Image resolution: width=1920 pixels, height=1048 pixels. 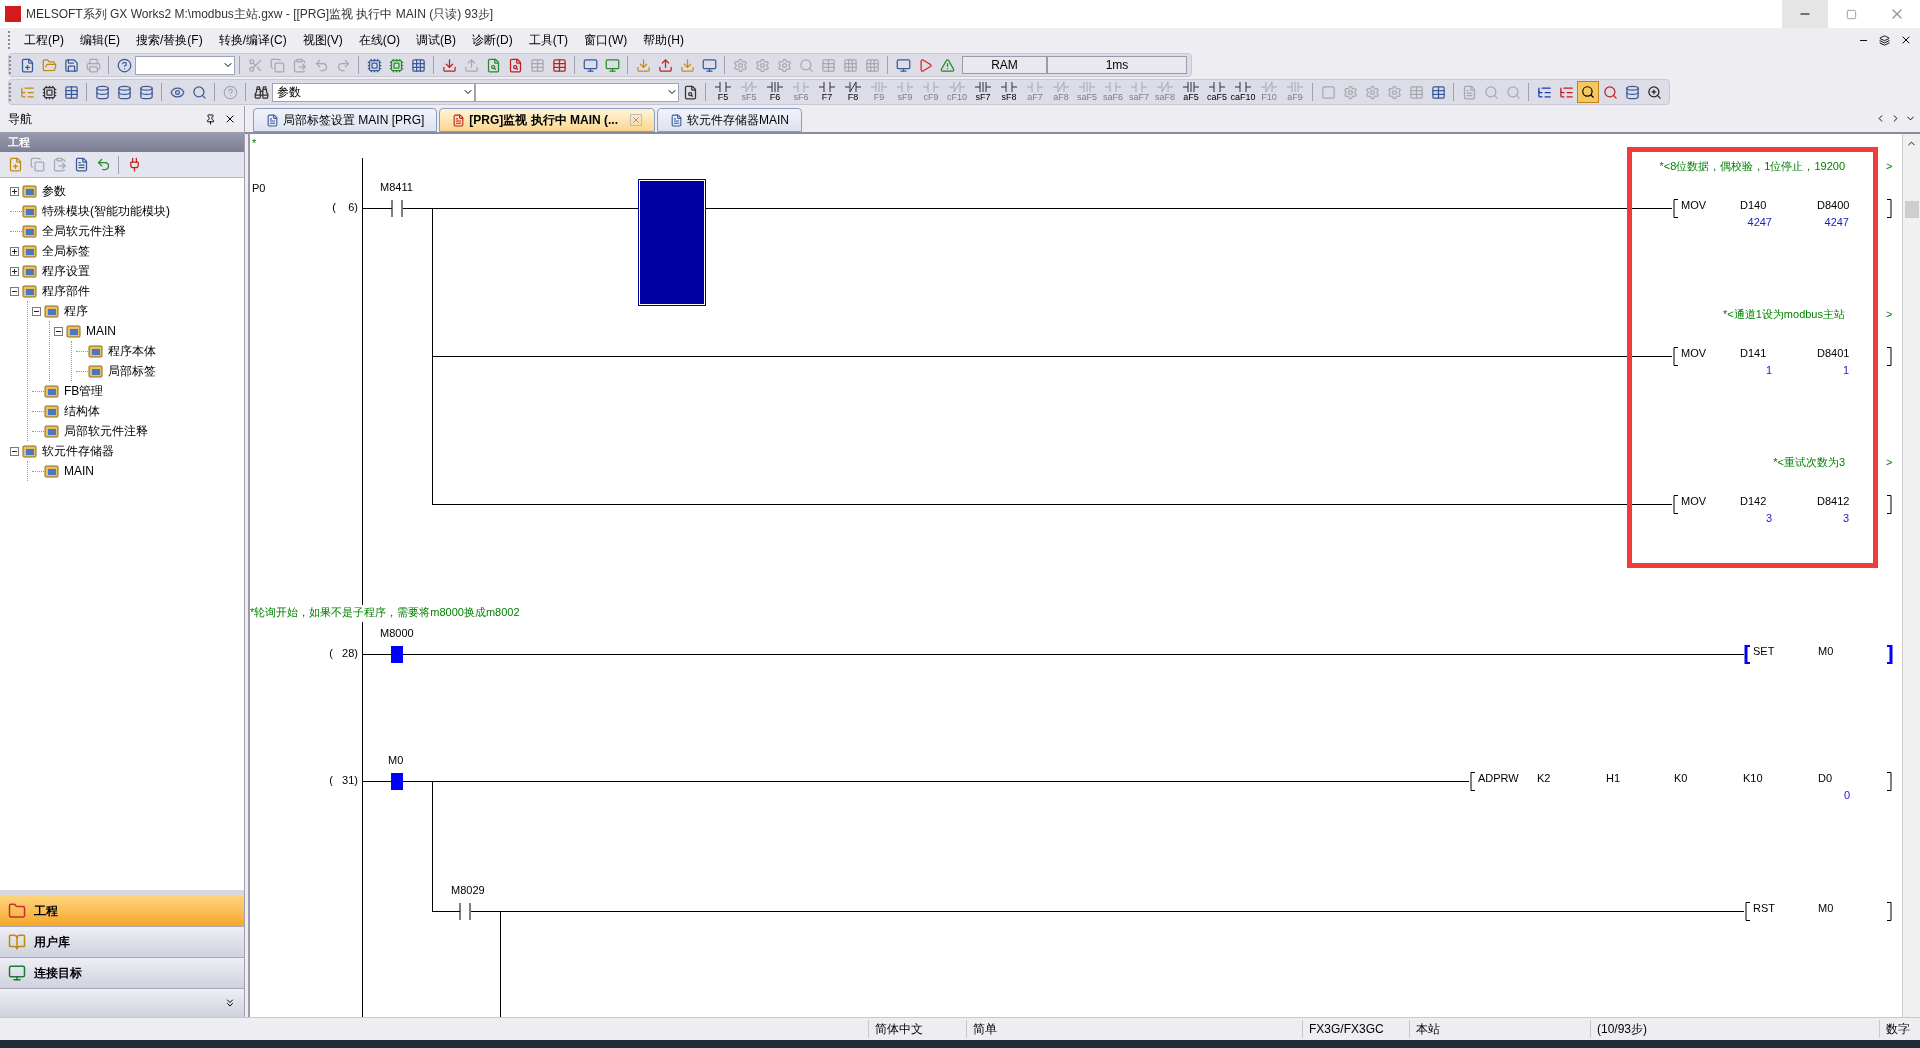 I want to click on device-comment: *<8位数据，偶校验，1位停止，19200, so click(x=1751, y=166).